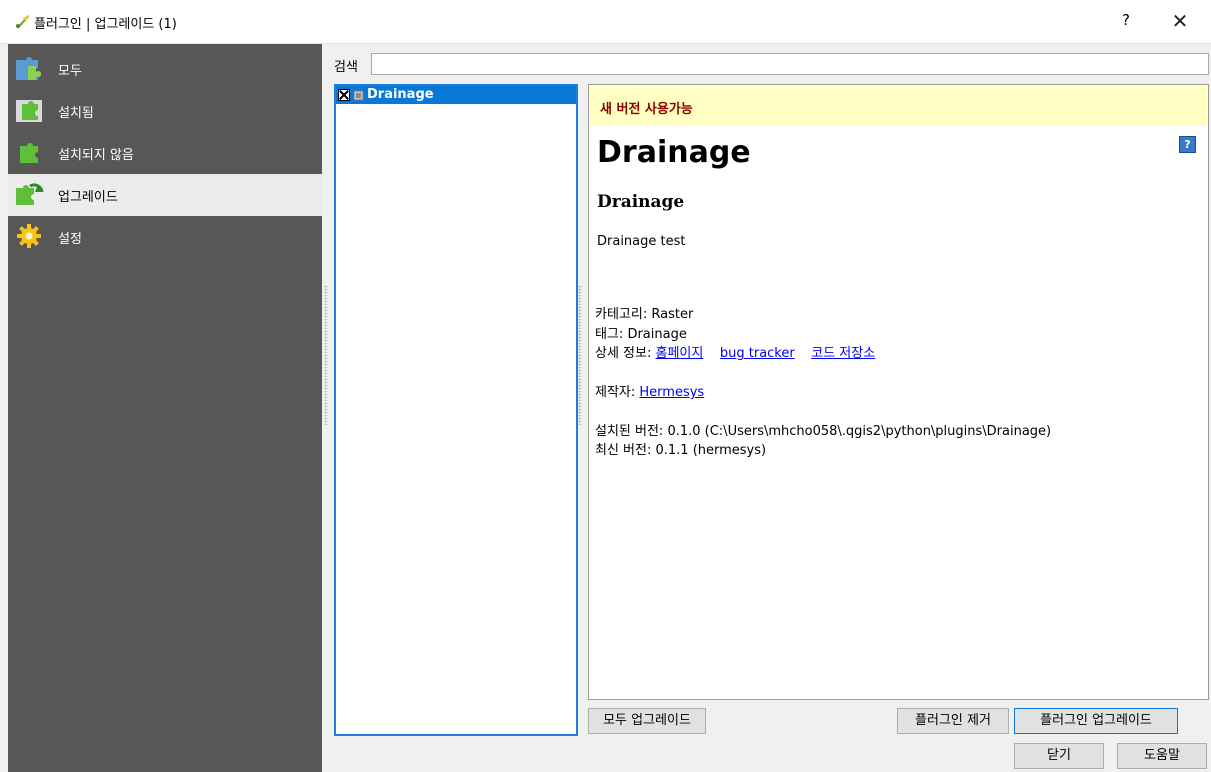 The width and height of the screenshot is (1211, 772). What do you see at coordinates (88, 197) in the screenshot?
I see `sidebar-item-label: 업그레이드` at bounding box center [88, 197].